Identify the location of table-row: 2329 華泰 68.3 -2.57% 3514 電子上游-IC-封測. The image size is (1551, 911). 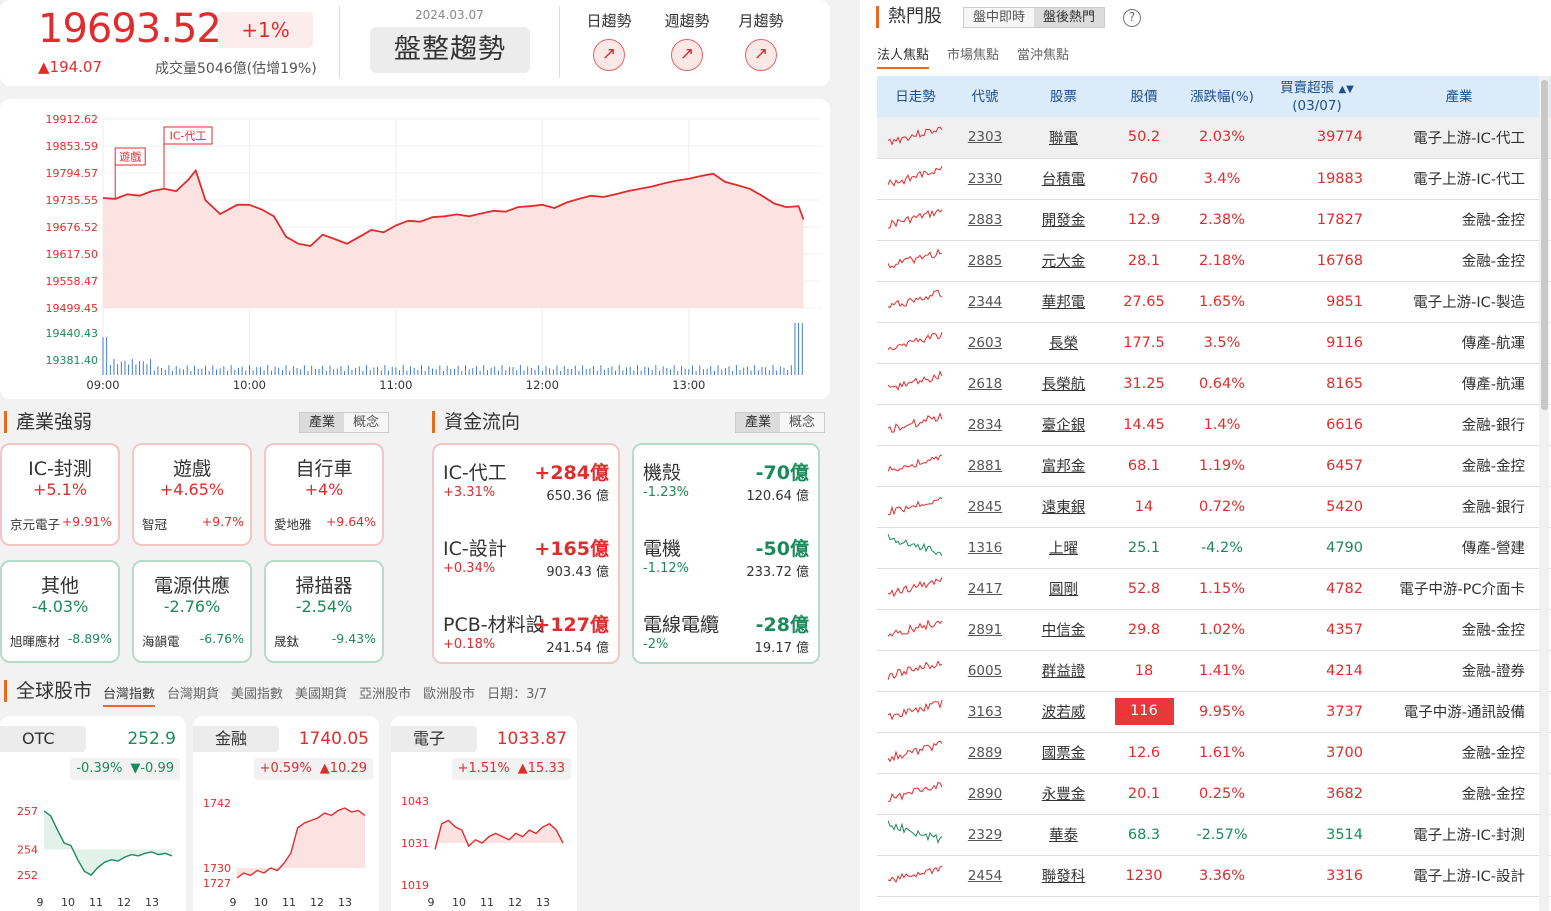
(1214, 835).